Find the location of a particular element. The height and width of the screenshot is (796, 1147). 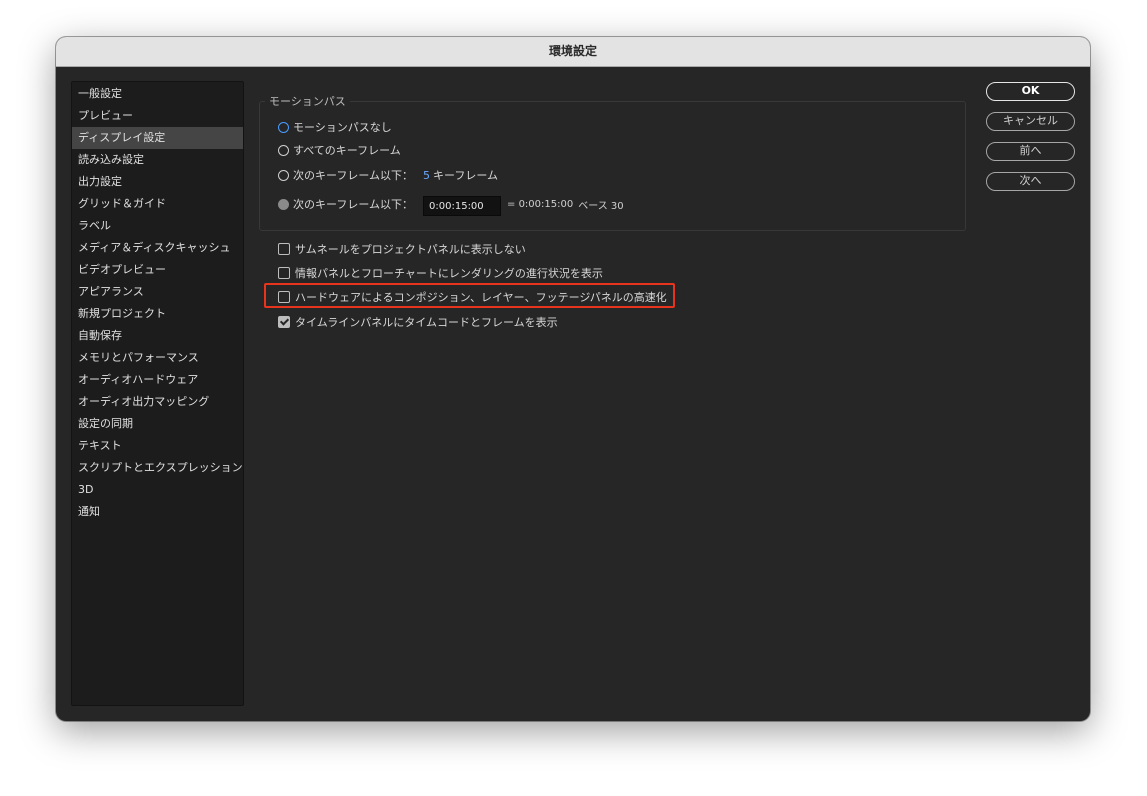

sidebar-item-label: 設定の同期 is located at coordinates (105, 423).